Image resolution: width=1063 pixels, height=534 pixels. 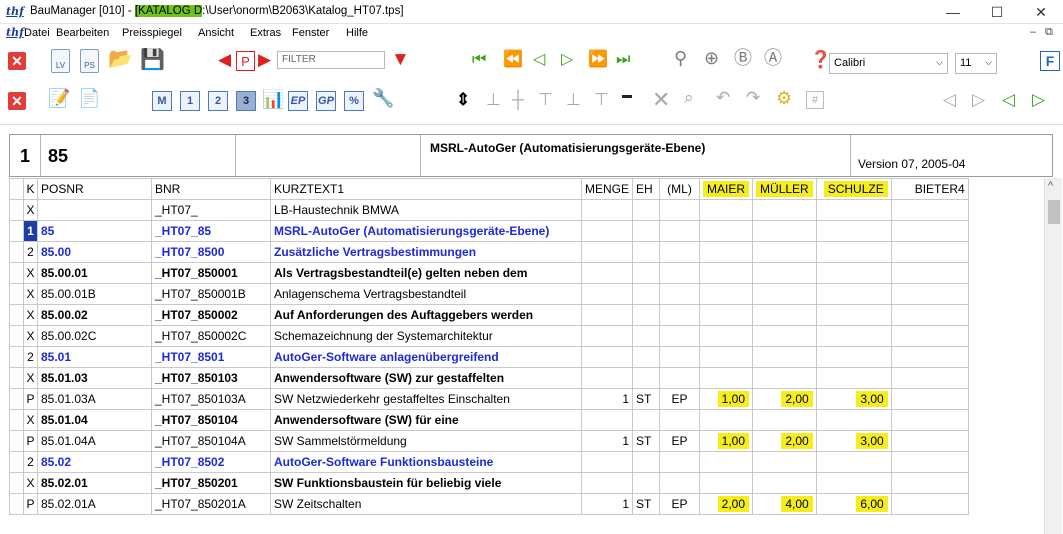 What do you see at coordinates (784, 441) in the screenshot?
I see `cell-mueller: 2,00` at bounding box center [784, 441].